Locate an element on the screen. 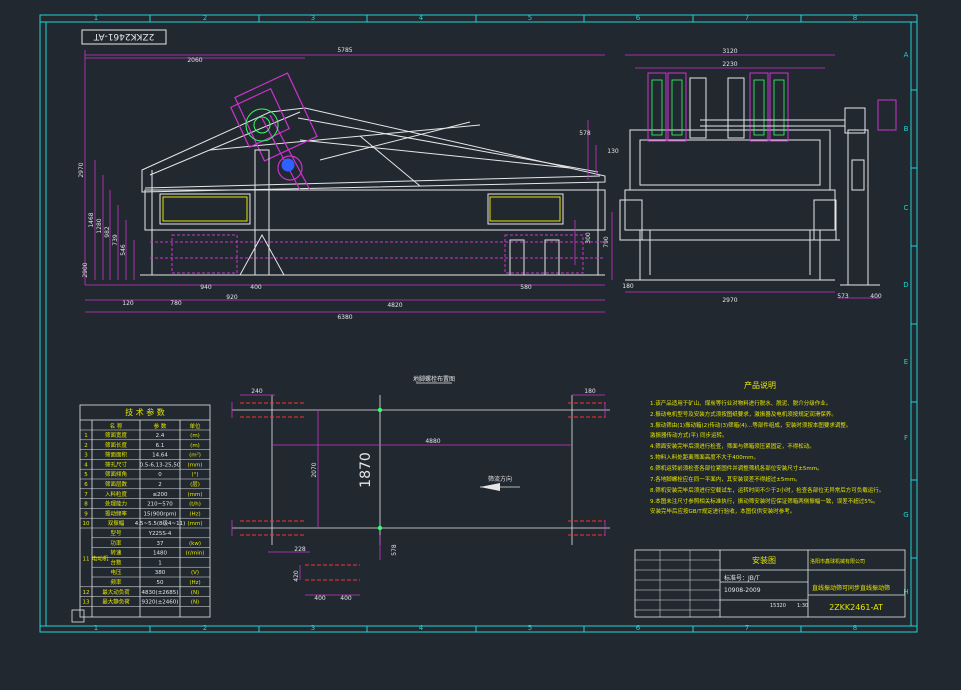 The width and height of the screenshot is (961, 690). param-row-unit: (m²) is located at coordinates (195, 455).